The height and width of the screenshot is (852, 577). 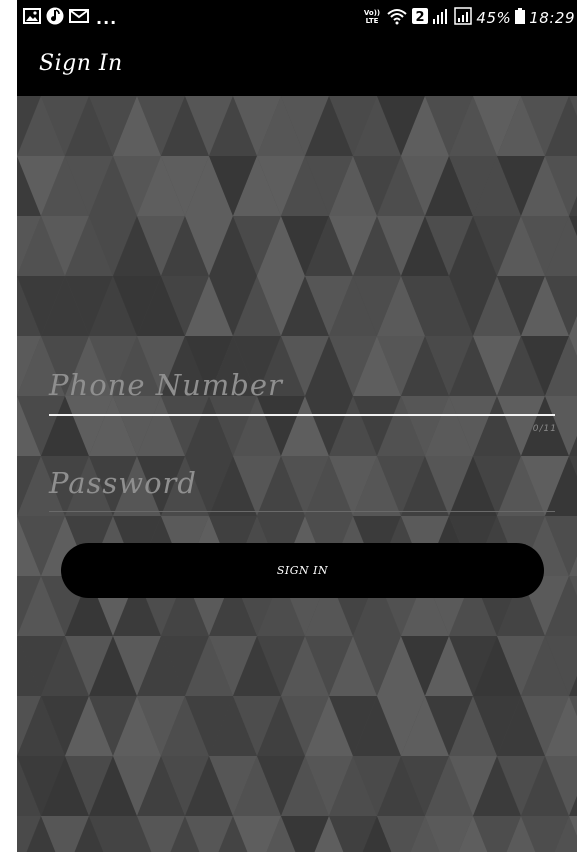 I want to click on password-input: Password, so click(x=123, y=483).